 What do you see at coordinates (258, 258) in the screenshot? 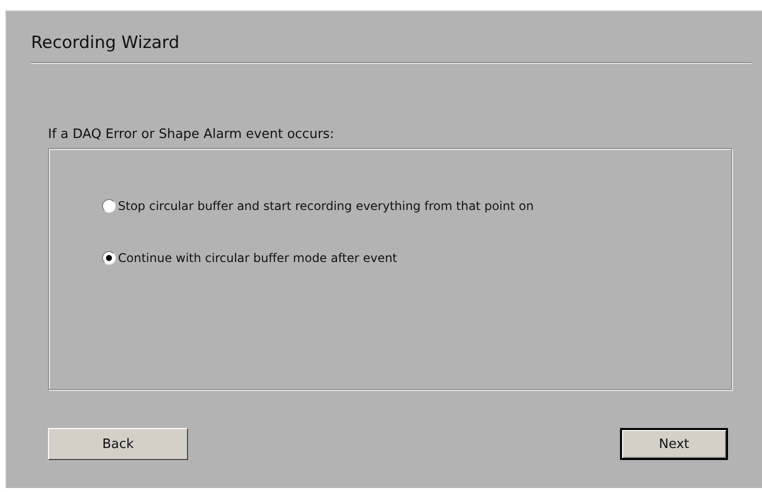
I see `option-label: Continue with circular buffer mode after event` at bounding box center [258, 258].